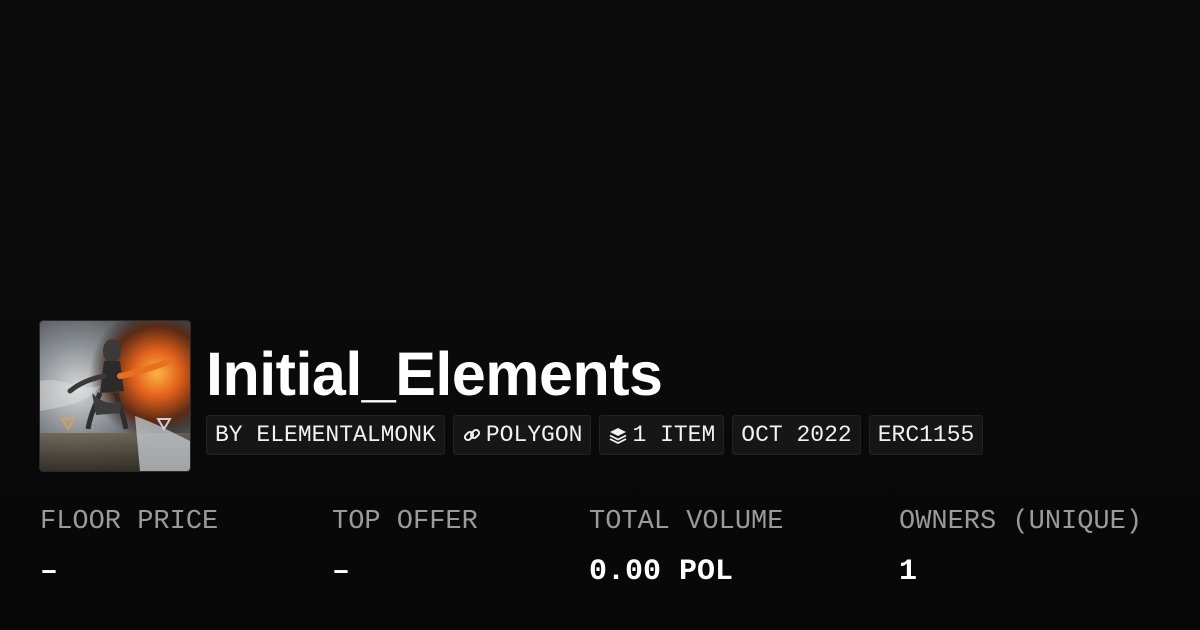 Image resolution: width=1200 pixels, height=630 pixels. What do you see at coordinates (434, 374) in the screenshot?
I see `collection-title: Initial_Elements` at bounding box center [434, 374].